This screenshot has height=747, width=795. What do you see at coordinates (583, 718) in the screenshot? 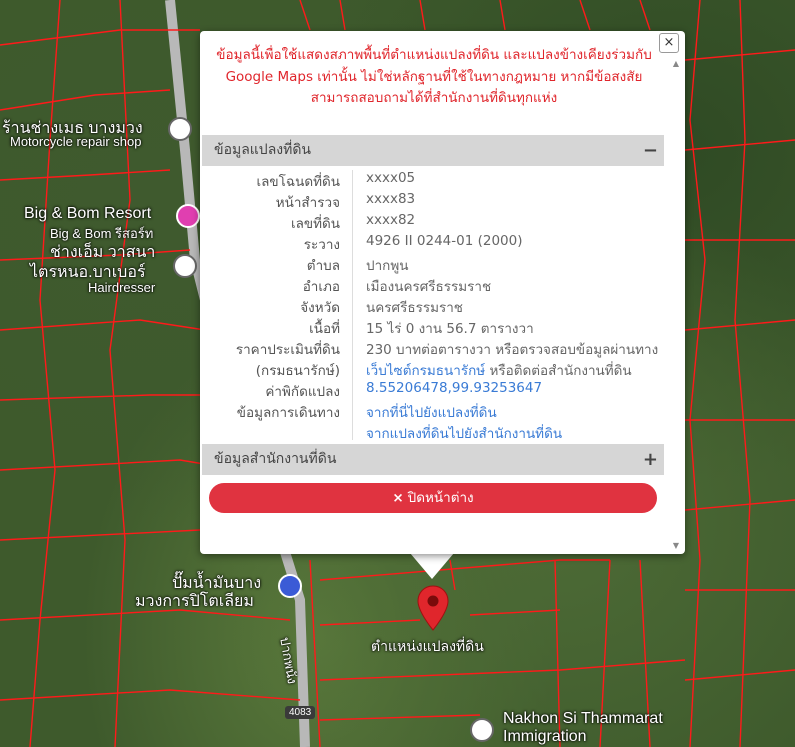
I see `immigration-label-1: Nakhon Si Thammarat` at bounding box center [583, 718].